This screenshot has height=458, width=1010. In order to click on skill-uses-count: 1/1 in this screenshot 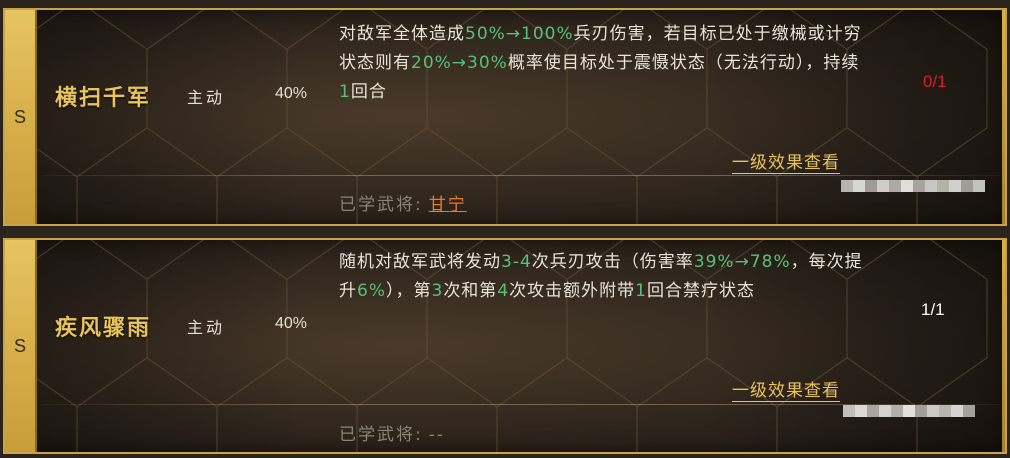, I will do `click(933, 309)`.